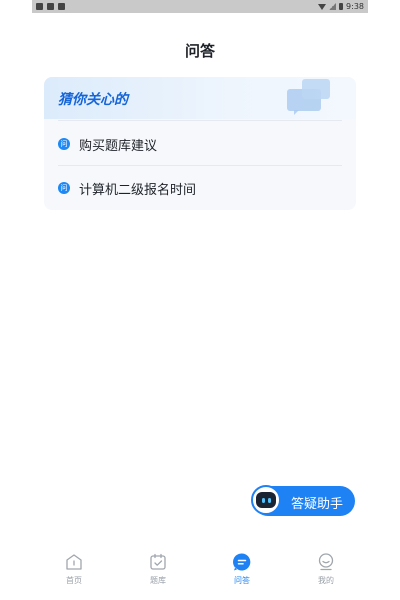 The image size is (400, 600). I want to click on tab-label: 问答, so click(242, 580).